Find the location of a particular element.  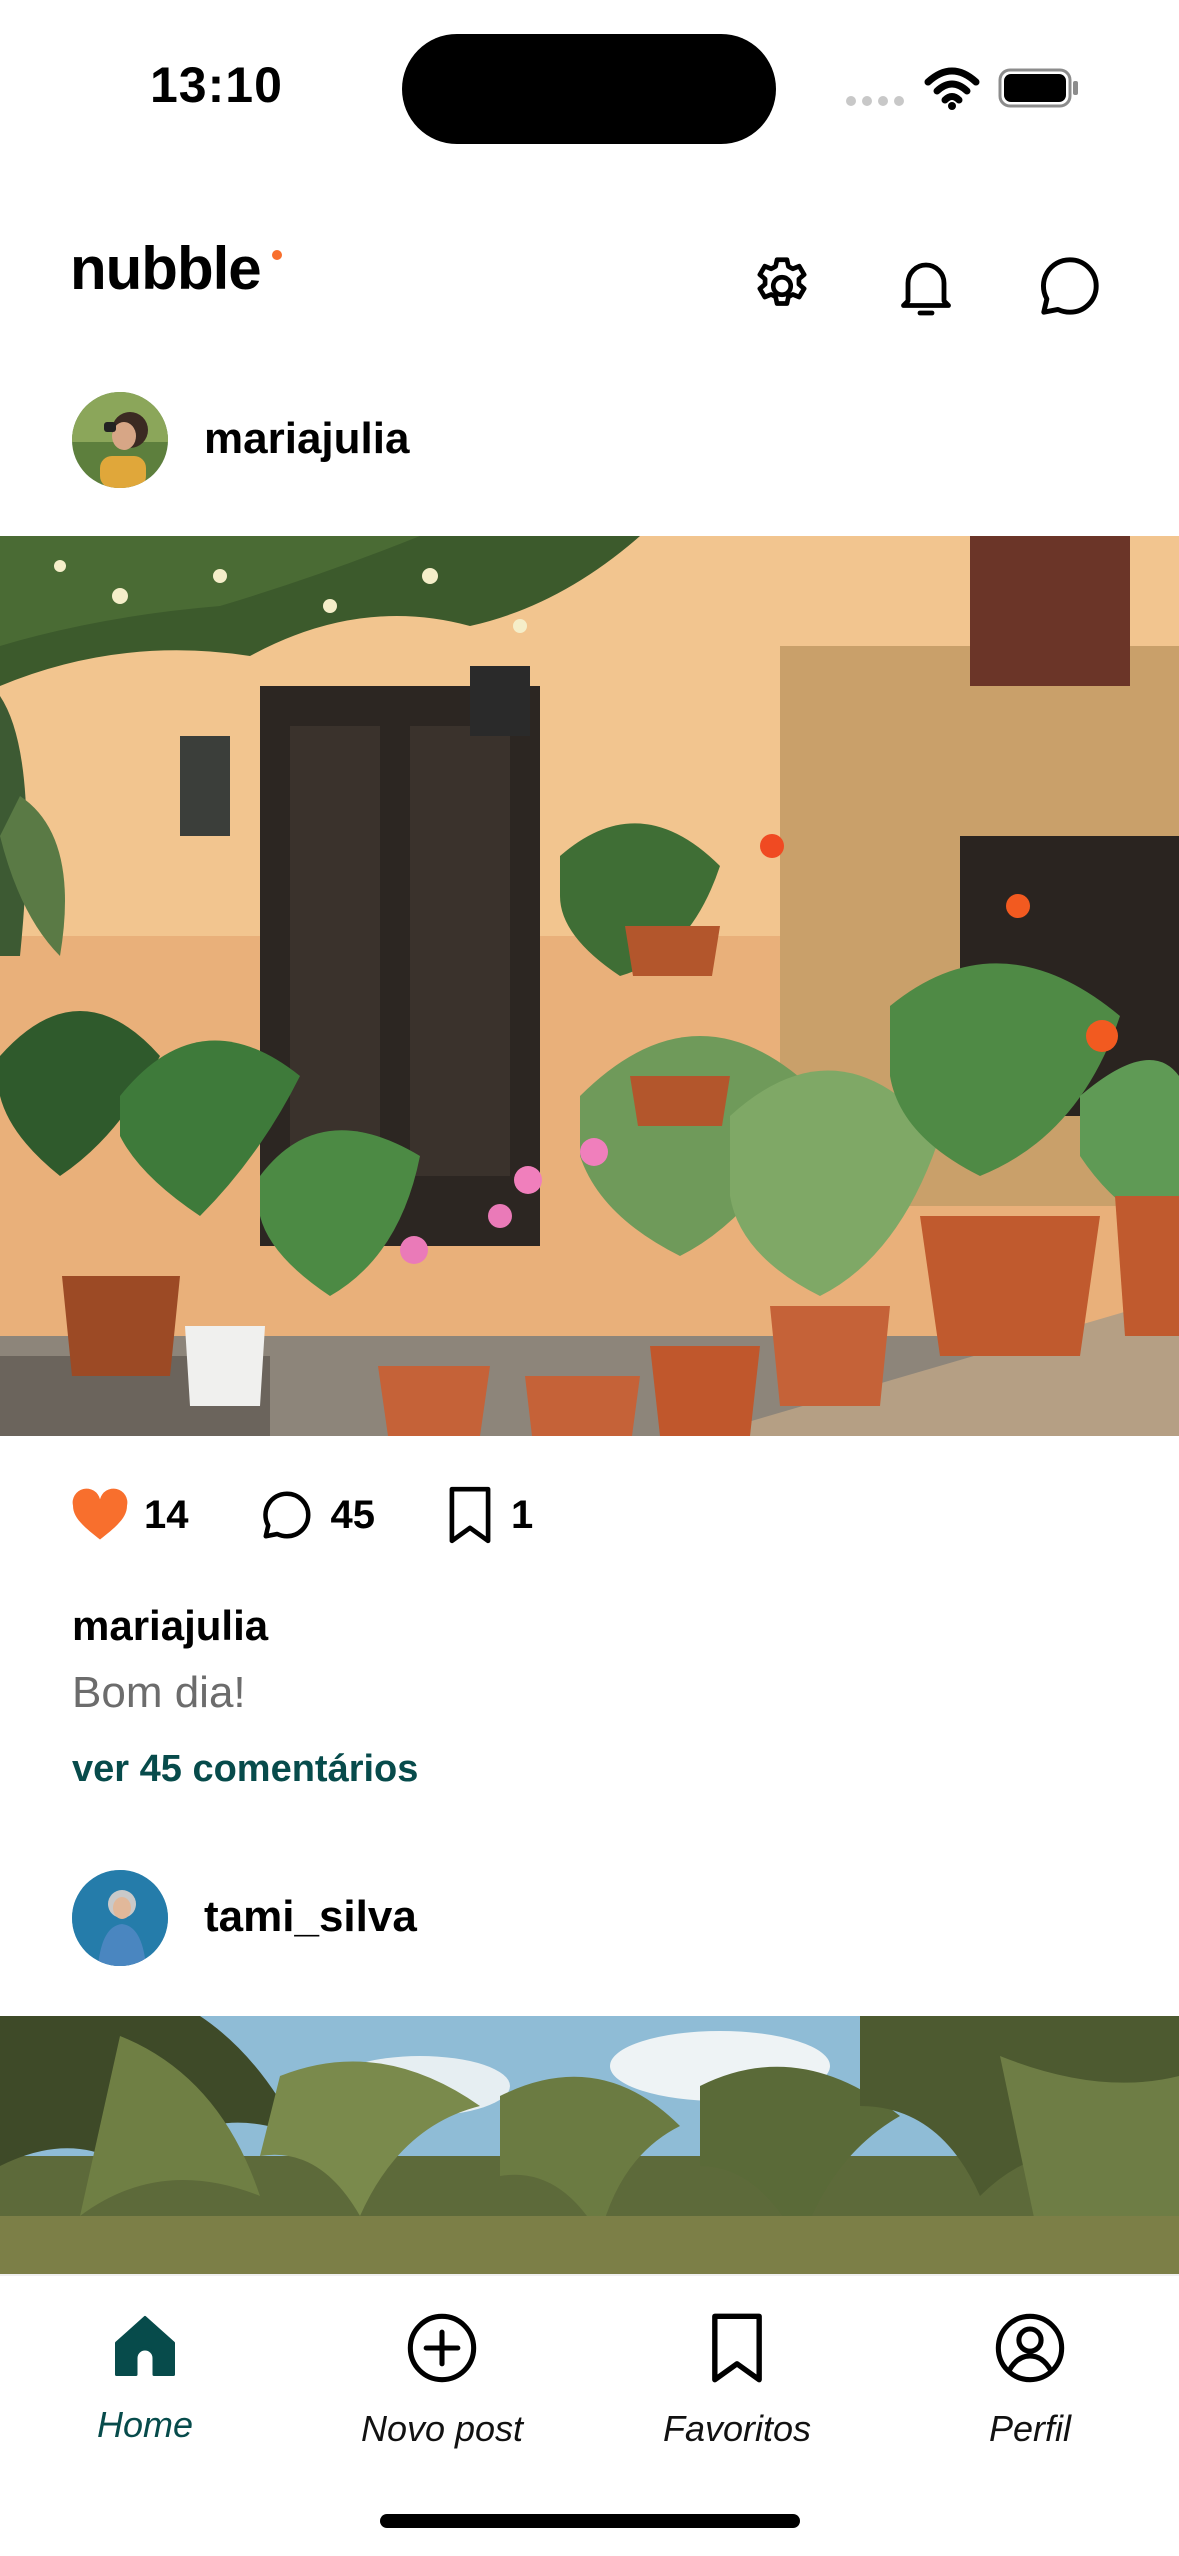

home-icon is located at coordinates (145, 2346).